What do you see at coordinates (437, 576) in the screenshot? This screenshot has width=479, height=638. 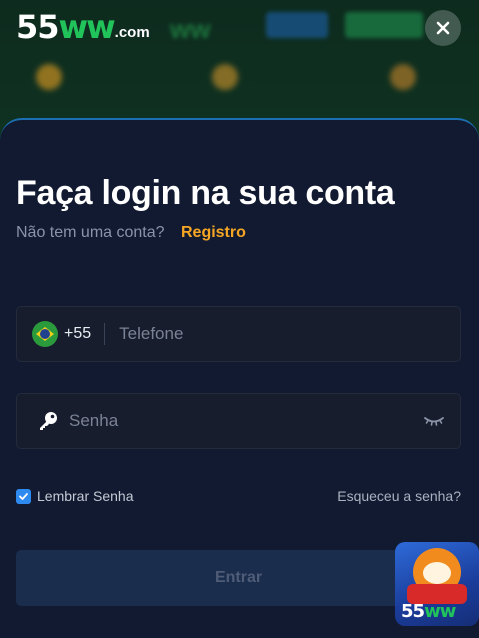 I see `tiger-mascot-icon` at bounding box center [437, 576].